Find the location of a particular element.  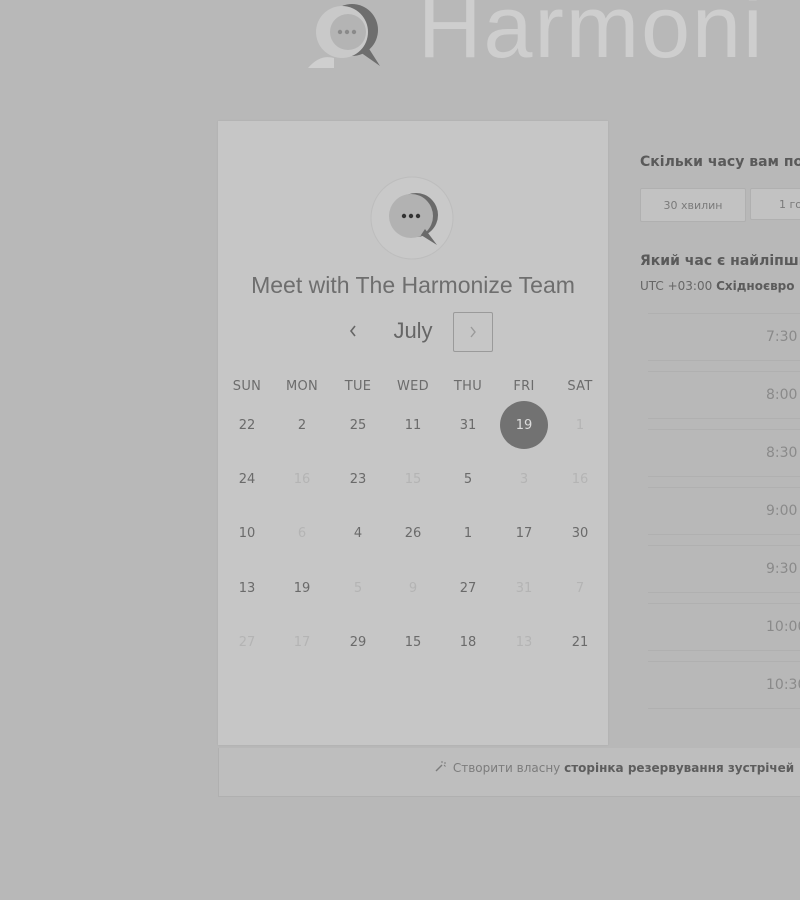

calendar-day: 4 is located at coordinates (358, 533).